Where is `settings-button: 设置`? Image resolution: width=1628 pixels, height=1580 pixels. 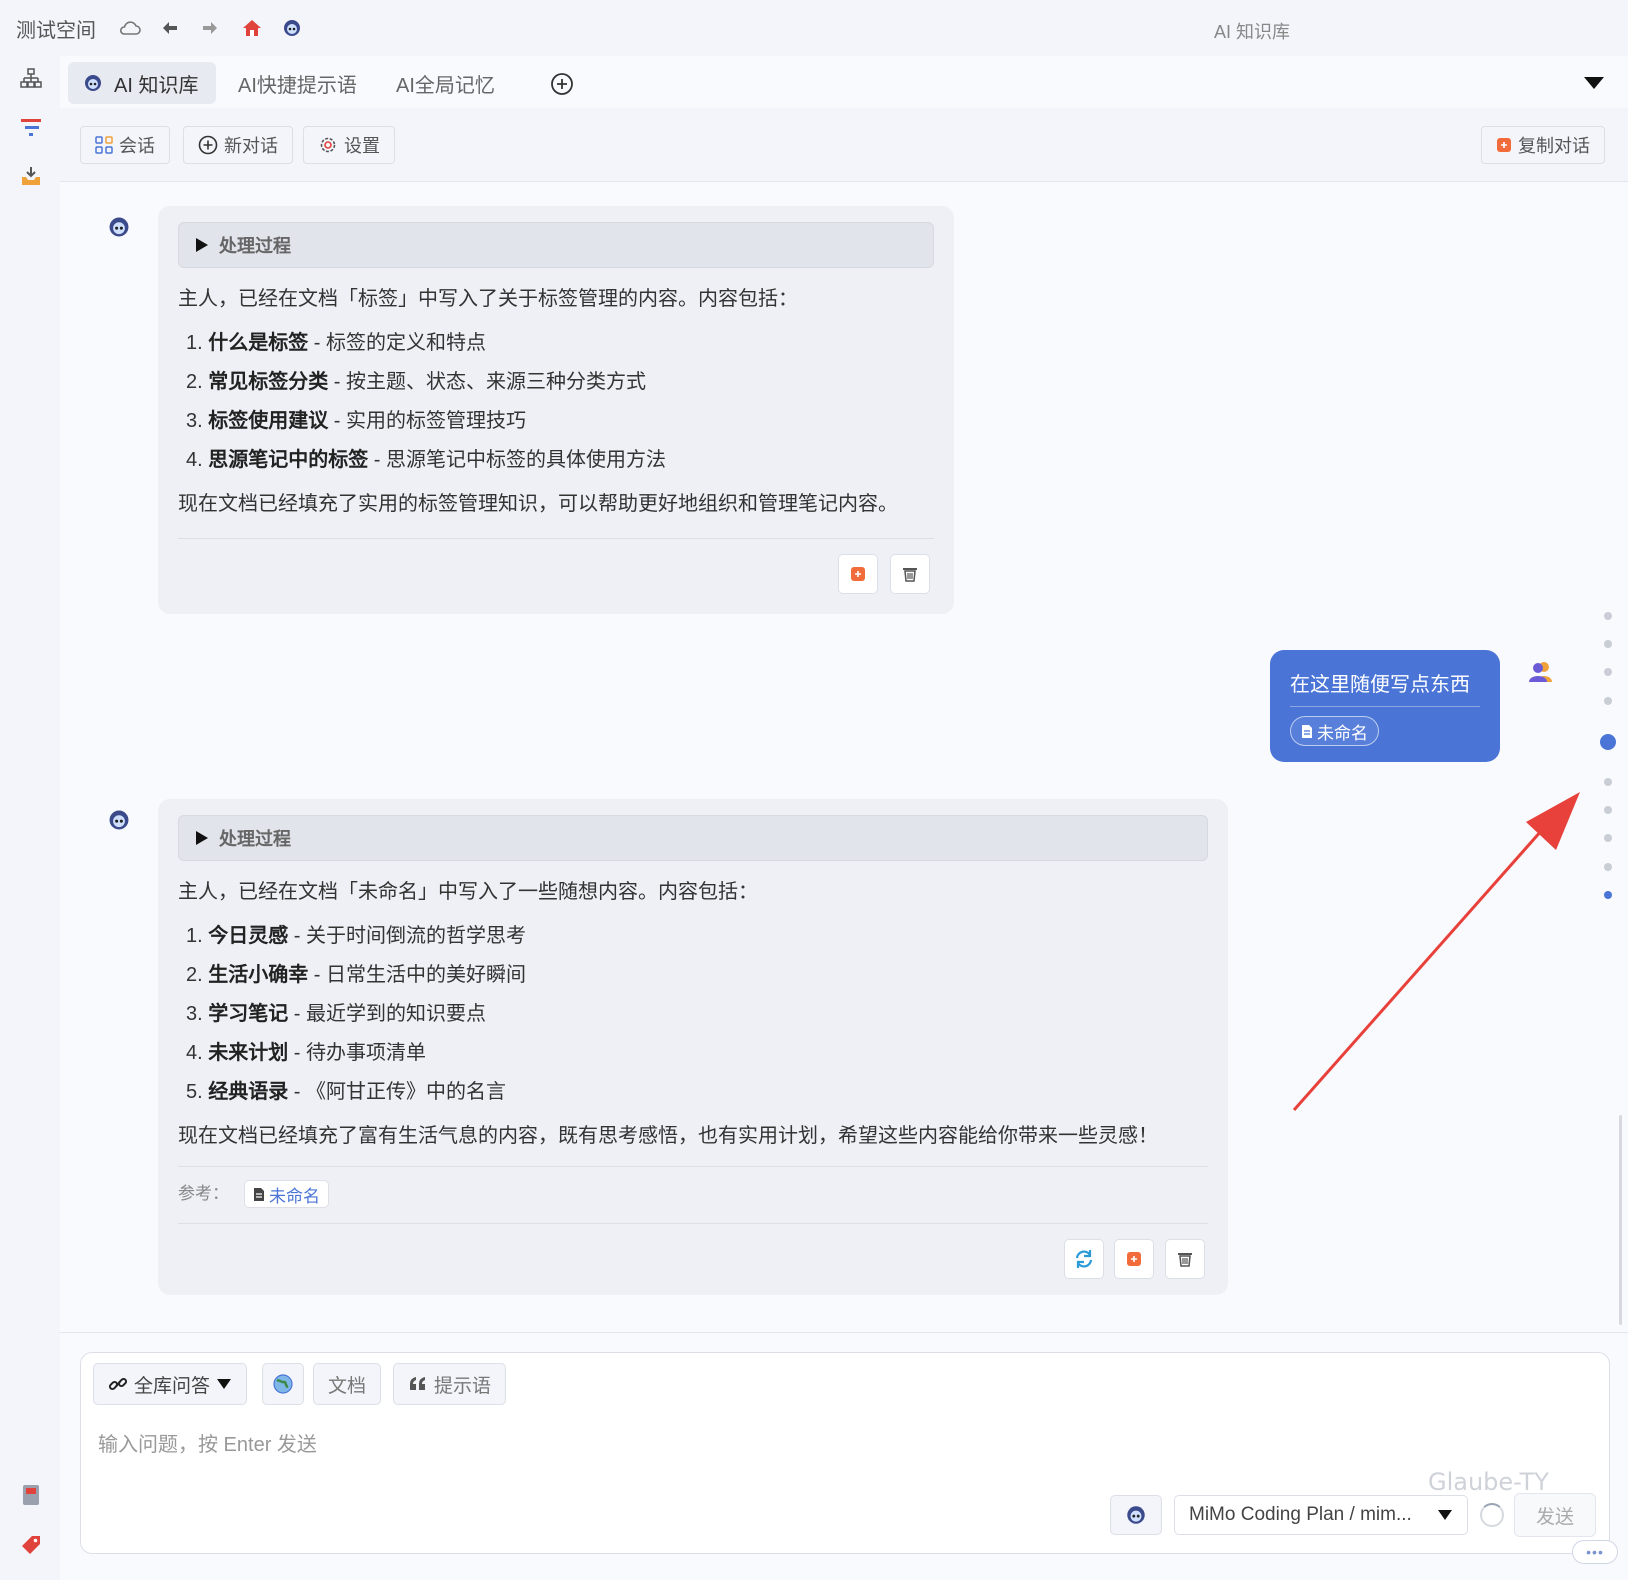
settings-button: 设置 is located at coordinates (349, 145).